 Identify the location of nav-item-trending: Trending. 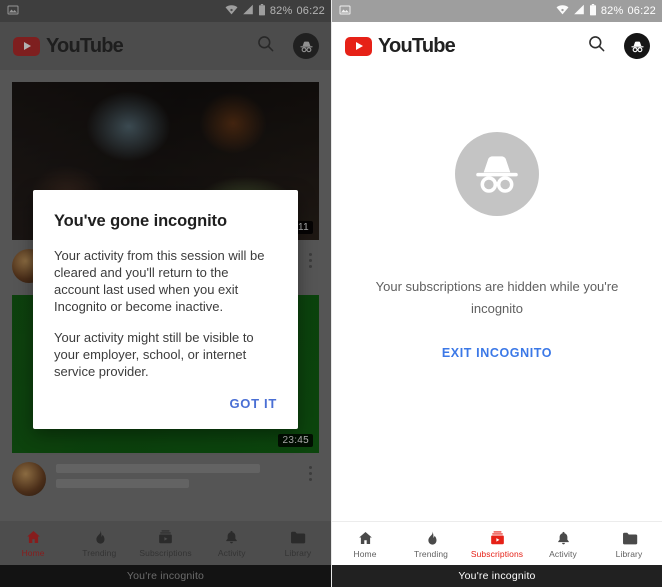
(431, 544).